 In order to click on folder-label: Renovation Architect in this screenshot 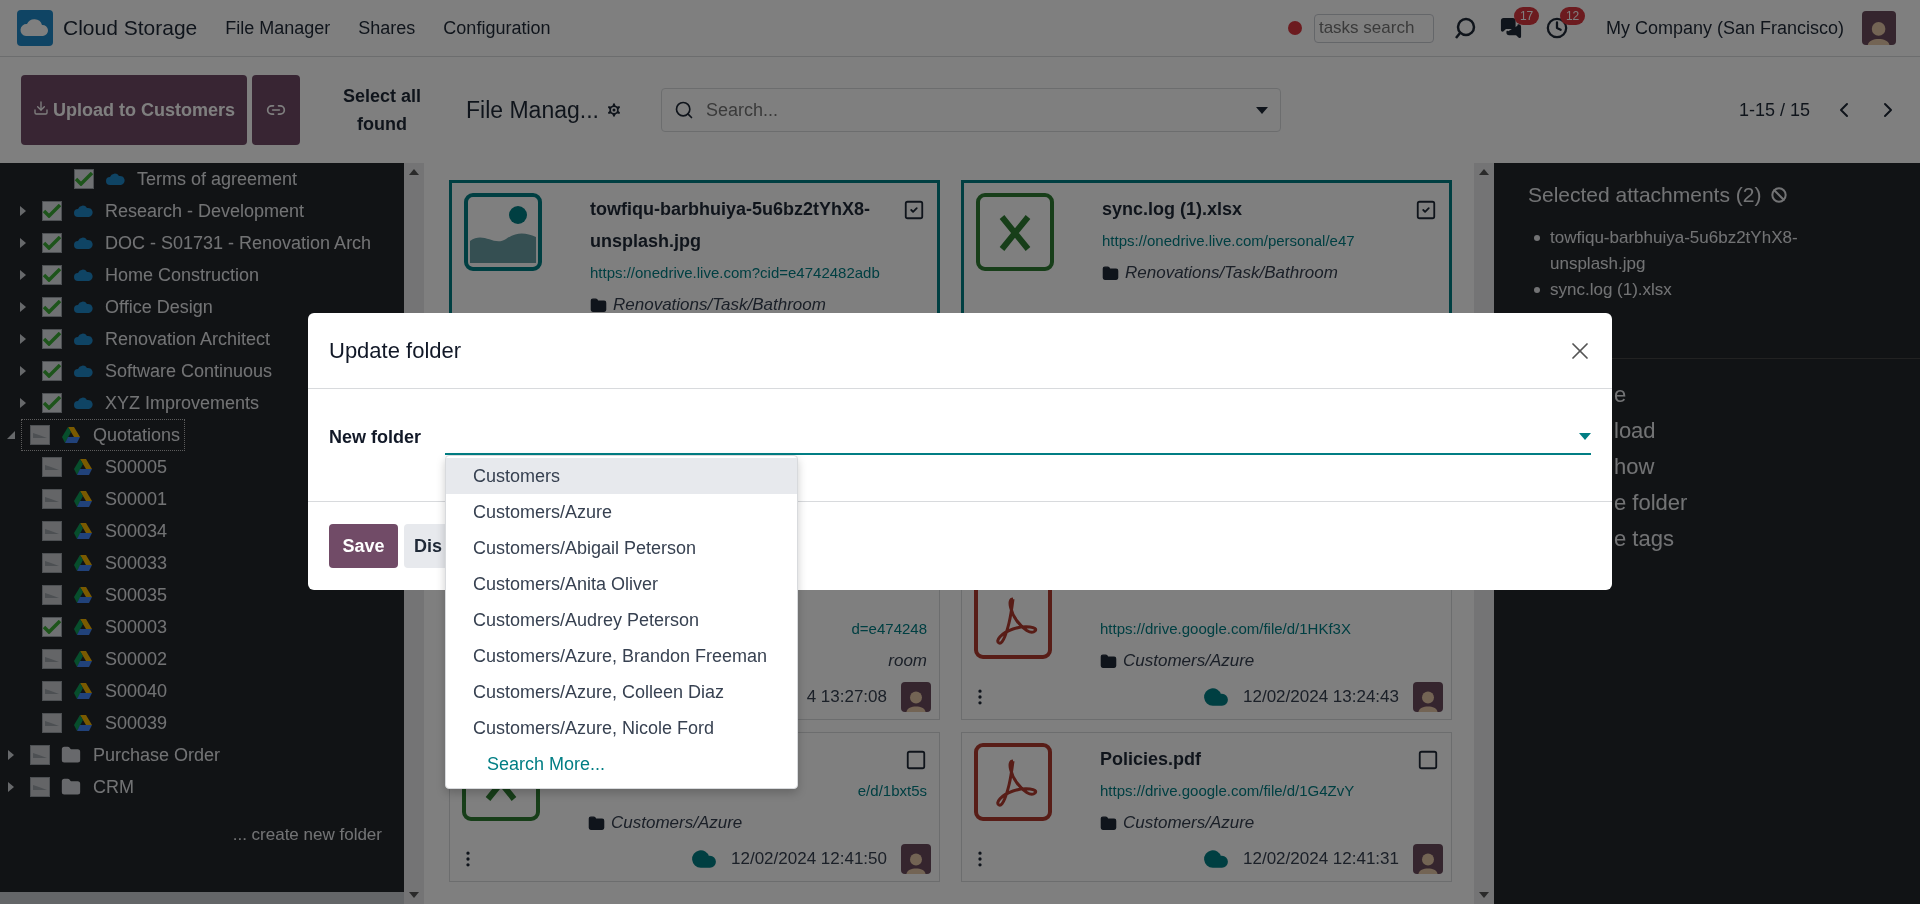, I will do `click(188, 339)`.